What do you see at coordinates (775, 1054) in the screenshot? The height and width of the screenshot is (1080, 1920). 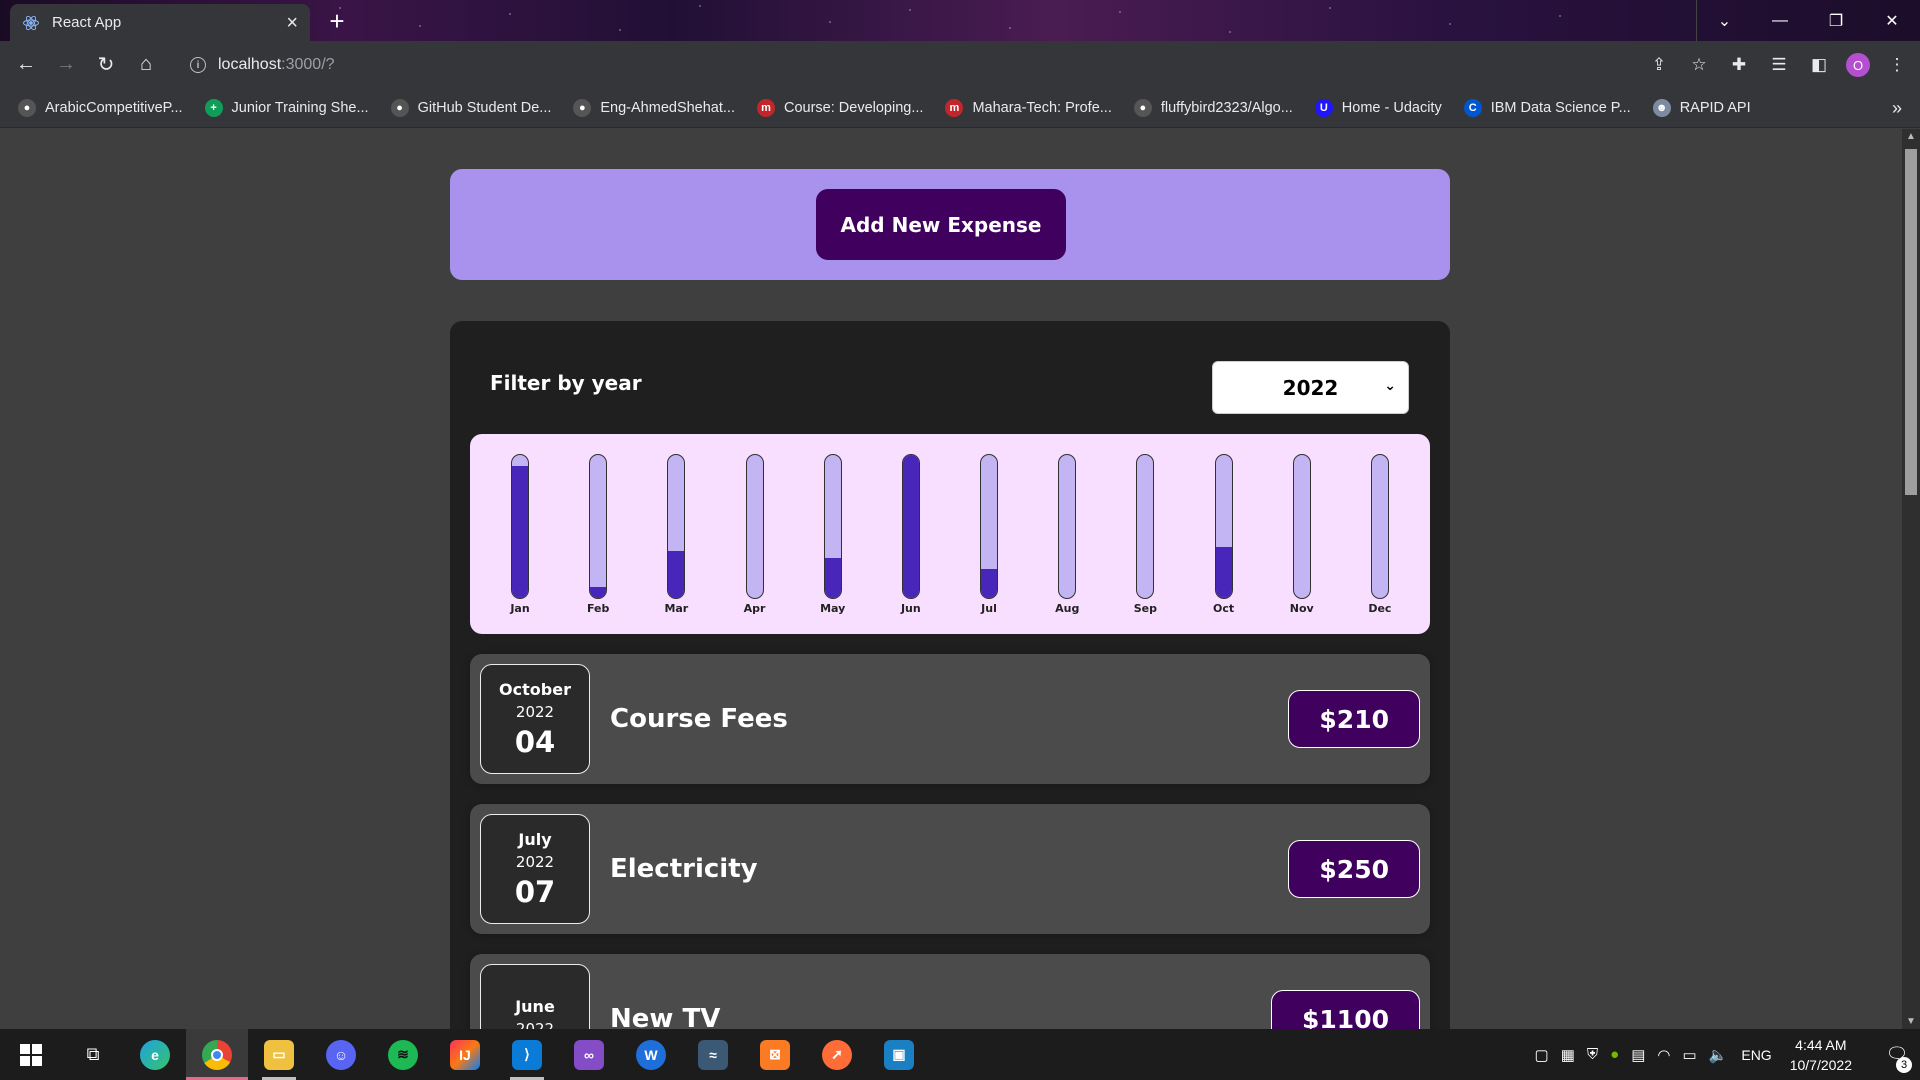 I see `xampp-icon: ⊠` at bounding box center [775, 1054].